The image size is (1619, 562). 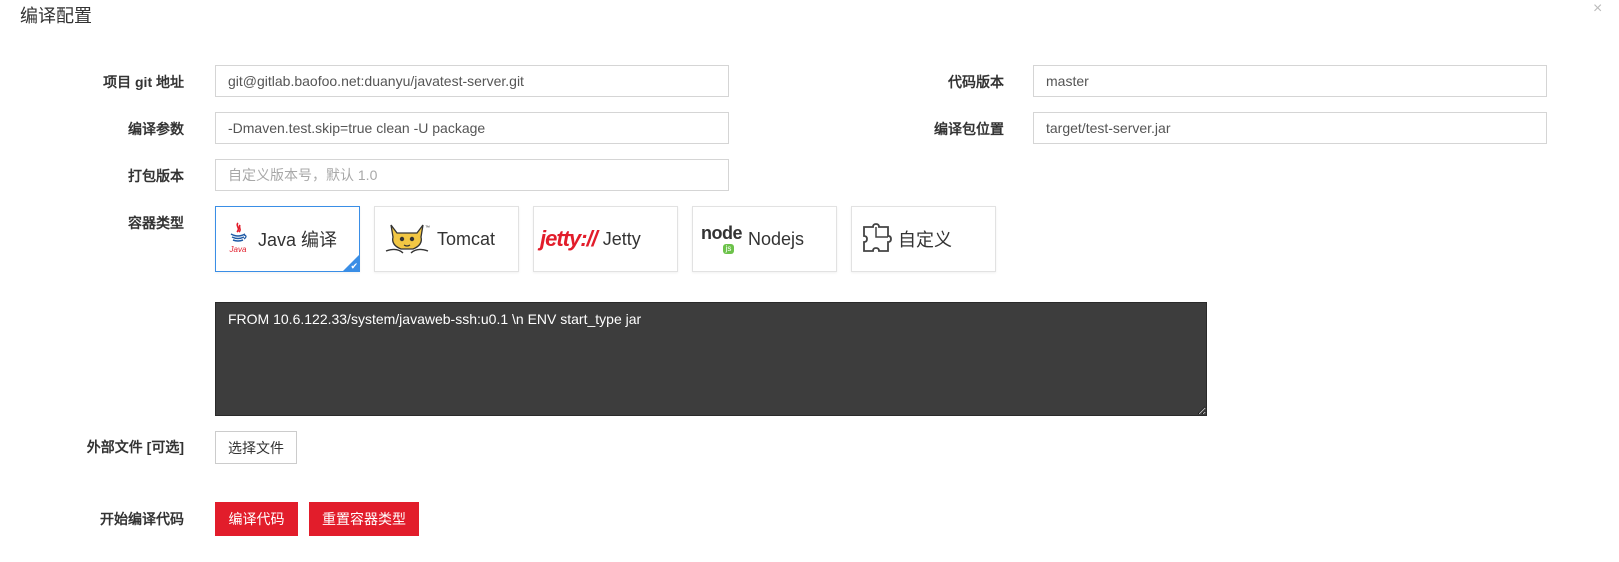 I want to click on package-path-label: 编译包位置, so click(x=969, y=129).